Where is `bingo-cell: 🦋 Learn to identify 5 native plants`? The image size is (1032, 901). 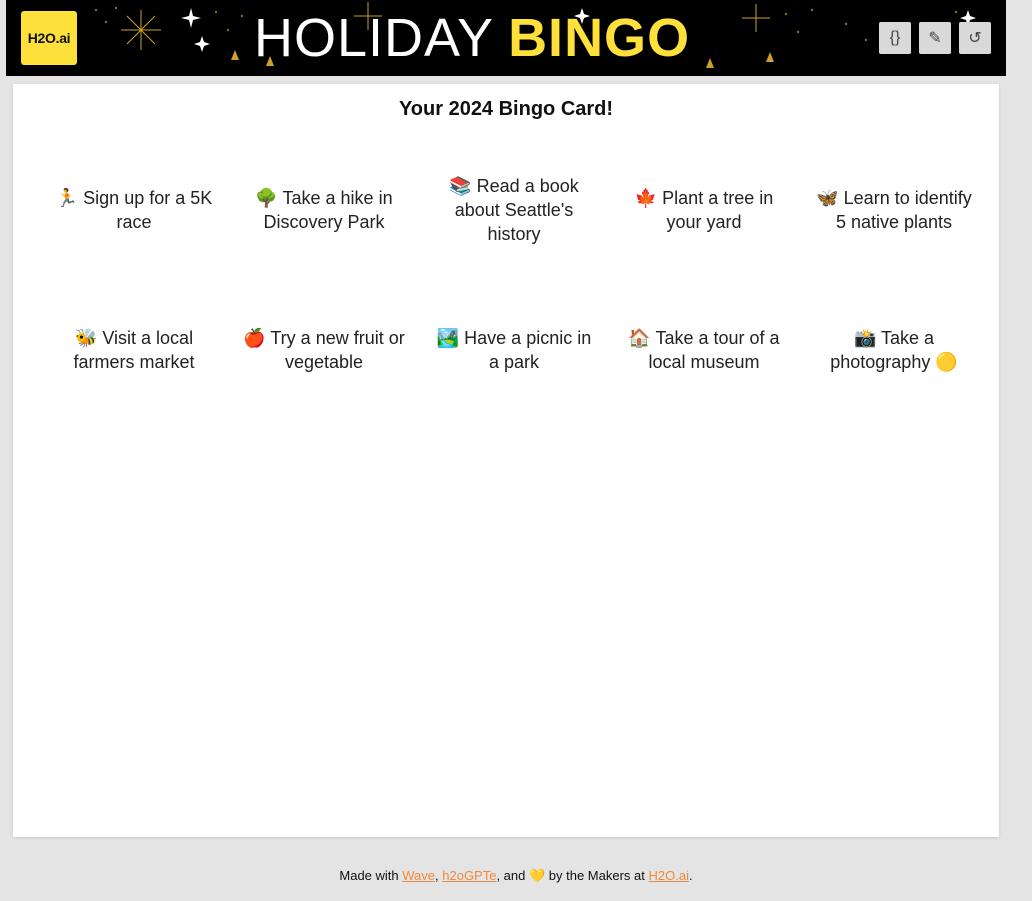 bingo-cell: 🦋 Learn to identify 5 native plants is located at coordinates (894, 210).